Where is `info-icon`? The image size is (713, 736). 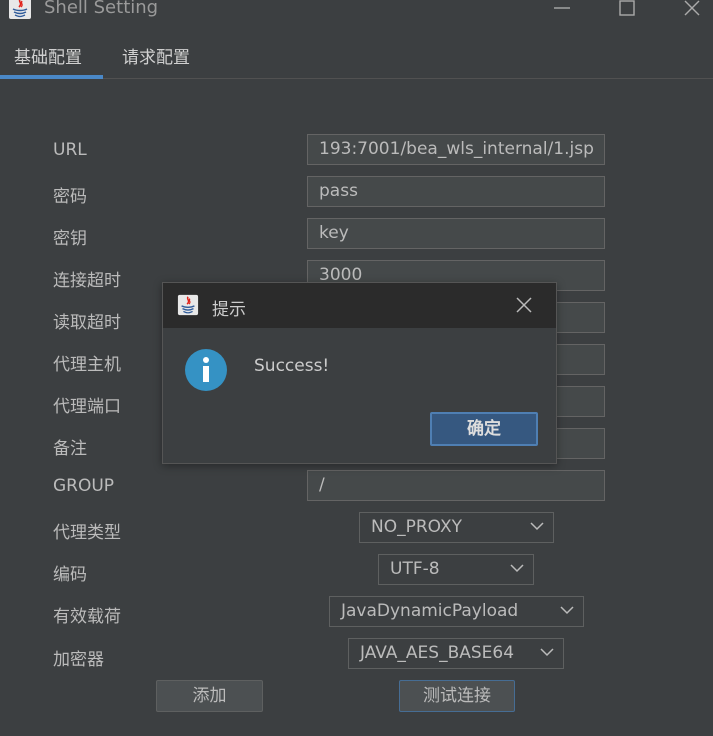
info-icon is located at coordinates (206, 370).